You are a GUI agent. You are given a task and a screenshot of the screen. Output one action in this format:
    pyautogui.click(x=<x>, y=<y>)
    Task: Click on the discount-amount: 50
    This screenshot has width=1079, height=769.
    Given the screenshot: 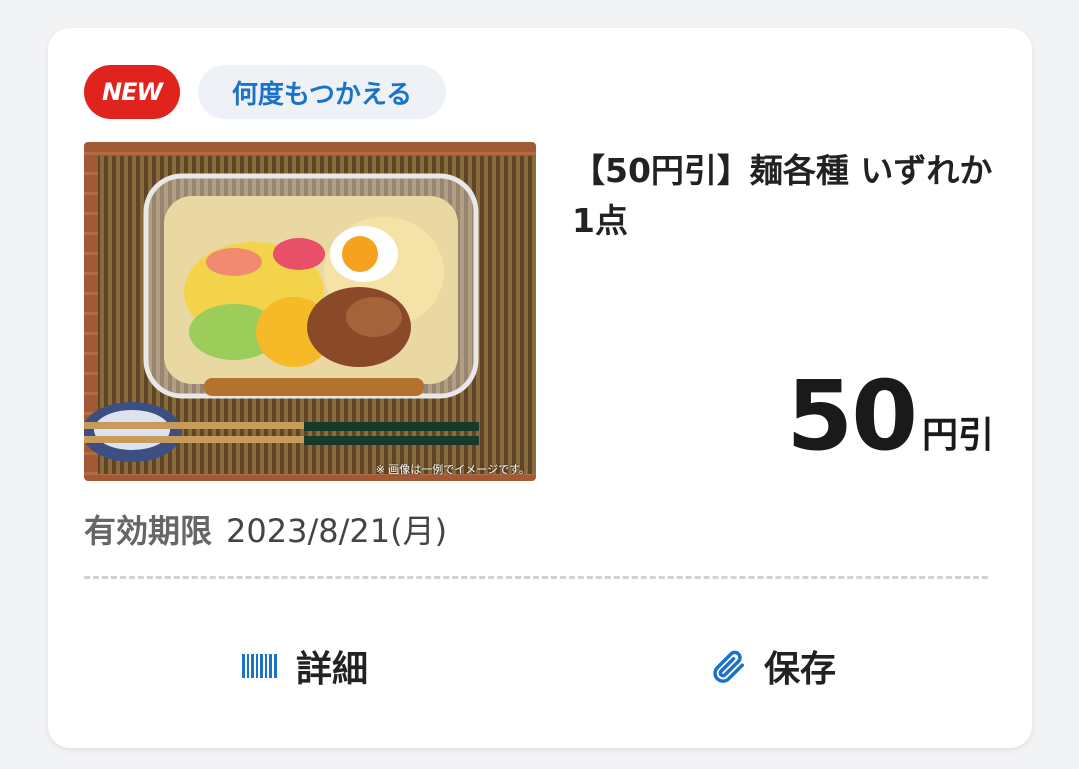 What is the action you would take?
    pyautogui.click(x=852, y=416)
    